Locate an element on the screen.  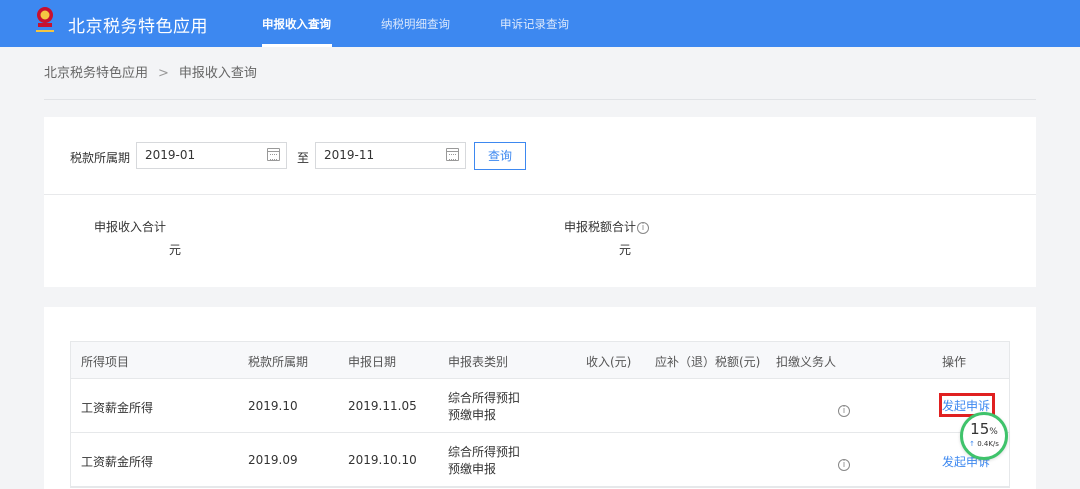
tax-total-label-wrap: 申报税额合计 i is located at coordinates (607, 226).